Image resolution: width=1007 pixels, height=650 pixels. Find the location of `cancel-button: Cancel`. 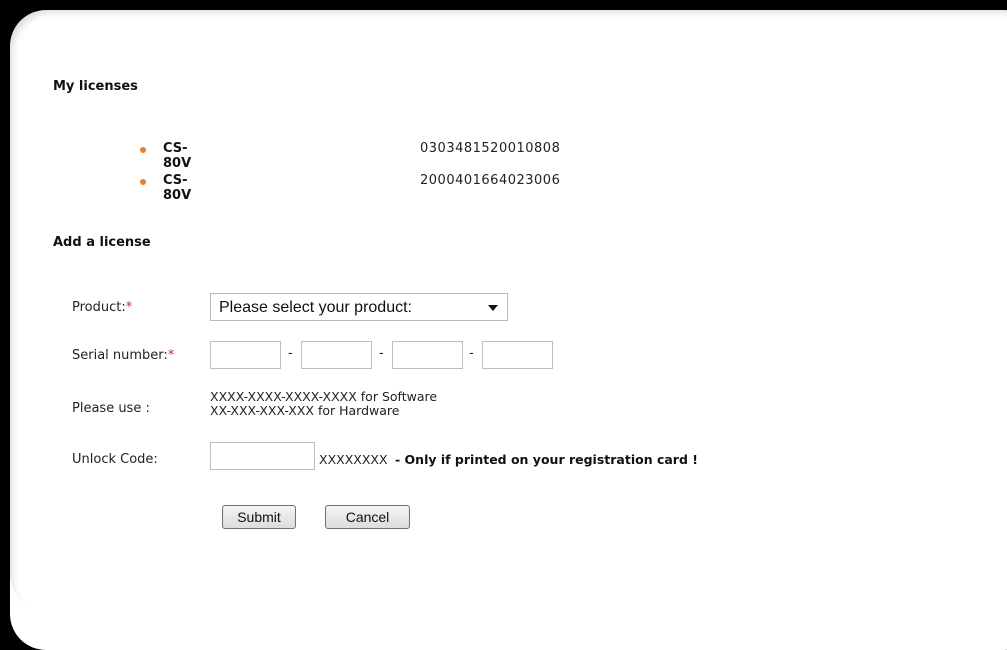

cancel-button: Cancel is located at coordinates (367, 517).